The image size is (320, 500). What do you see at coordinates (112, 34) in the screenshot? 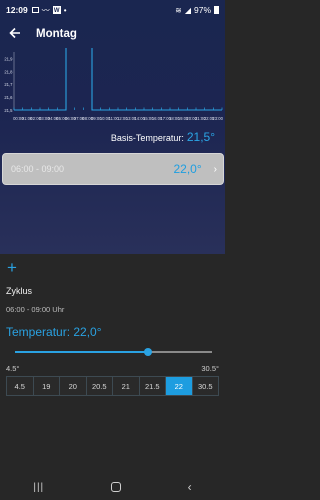
I see `app-bar: Montag` at bounding box center [112, 34].